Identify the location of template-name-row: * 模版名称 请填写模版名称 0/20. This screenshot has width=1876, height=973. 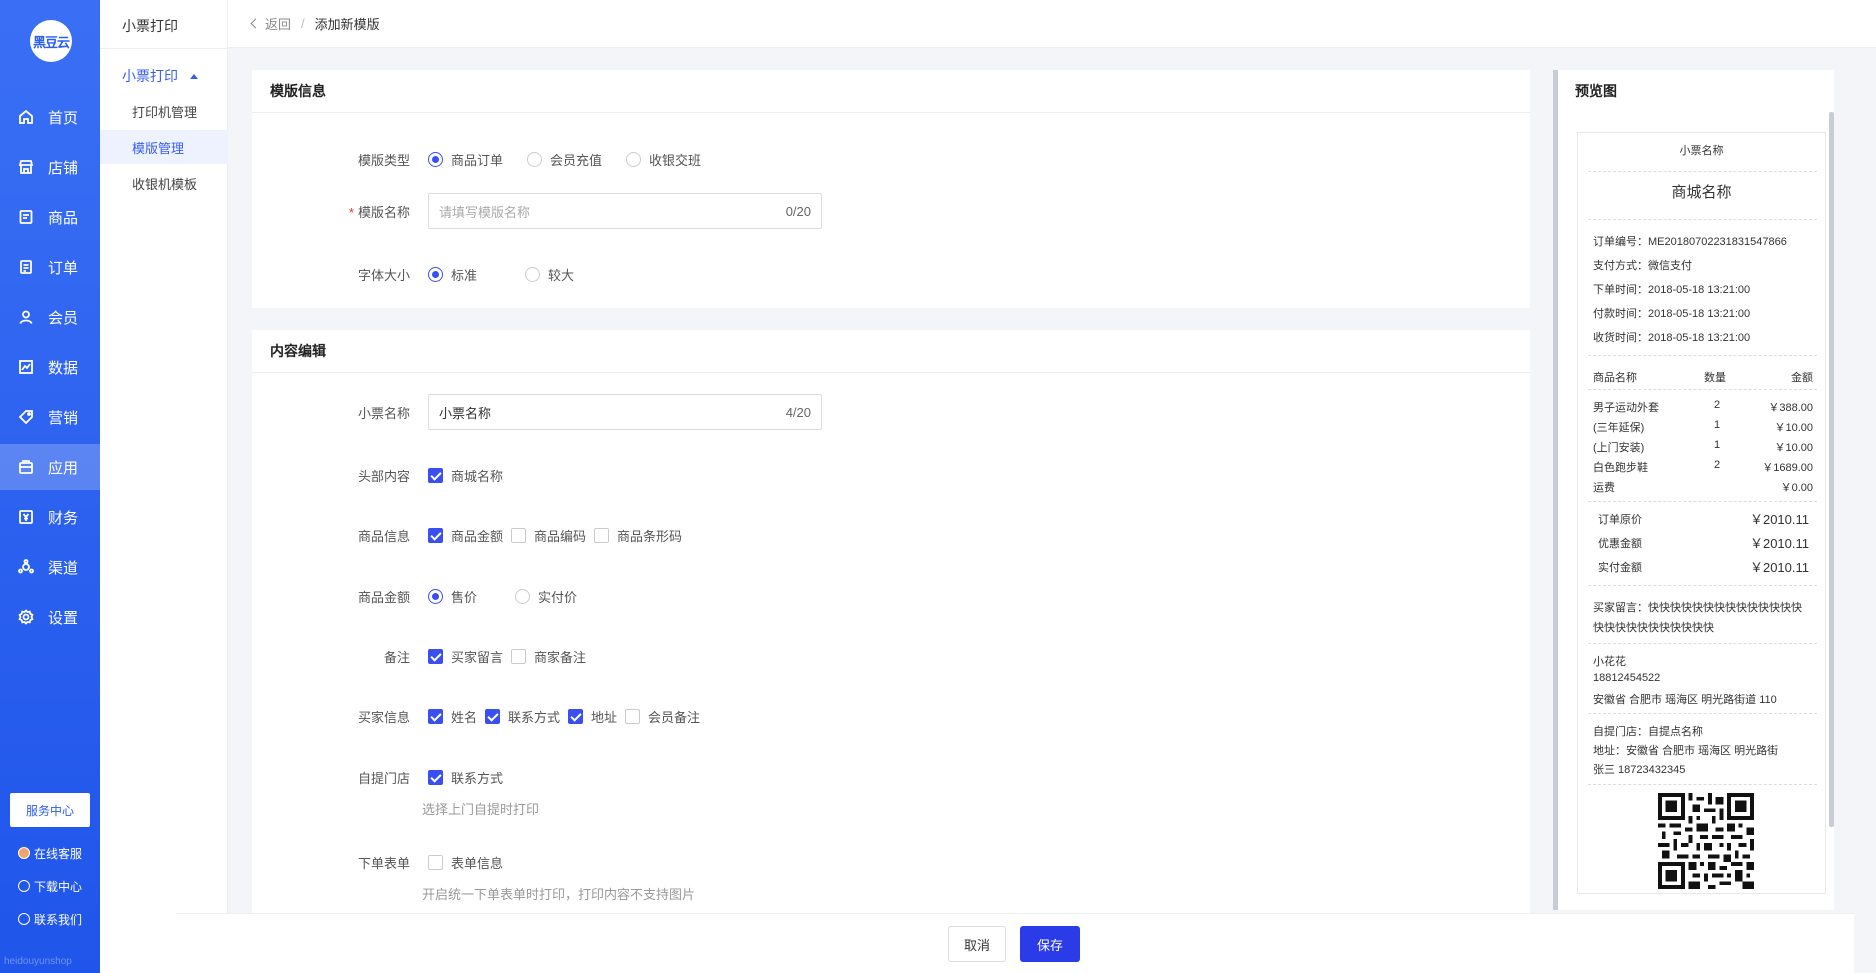
(537, 211).